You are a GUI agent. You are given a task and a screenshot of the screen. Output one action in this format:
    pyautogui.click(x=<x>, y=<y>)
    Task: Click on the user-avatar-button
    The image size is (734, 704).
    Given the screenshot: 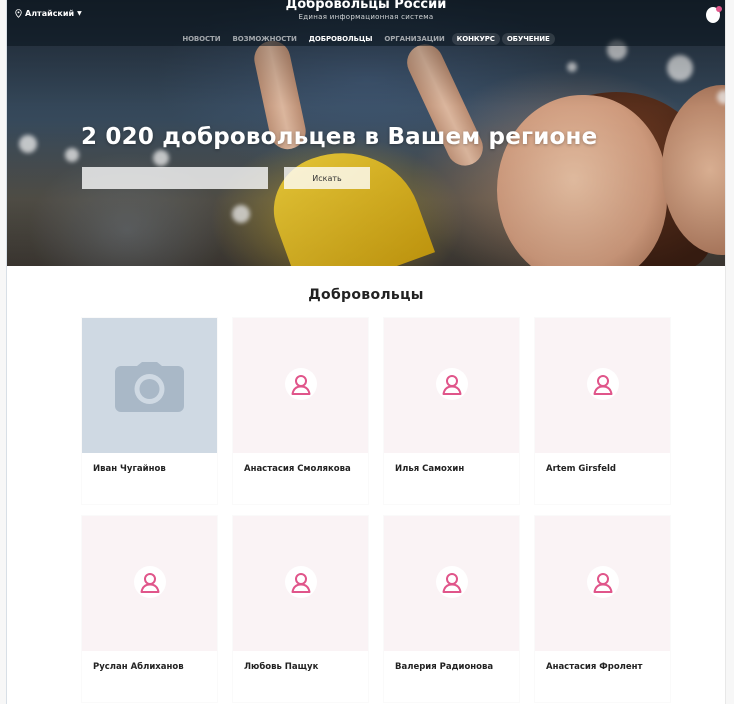 What is the action you would take?
    pyautogui.click(x=714, y=14)
    